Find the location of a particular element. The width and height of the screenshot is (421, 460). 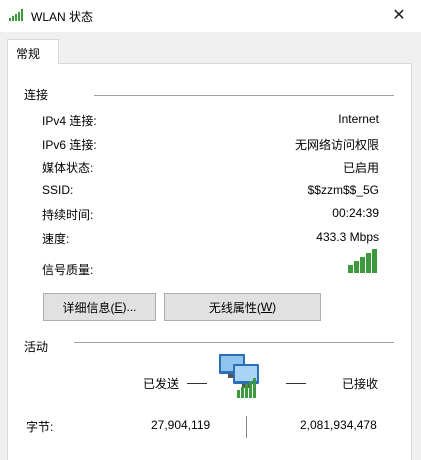

bytes-sent-value: 27,904,119 is located at coordinates (181, 425).